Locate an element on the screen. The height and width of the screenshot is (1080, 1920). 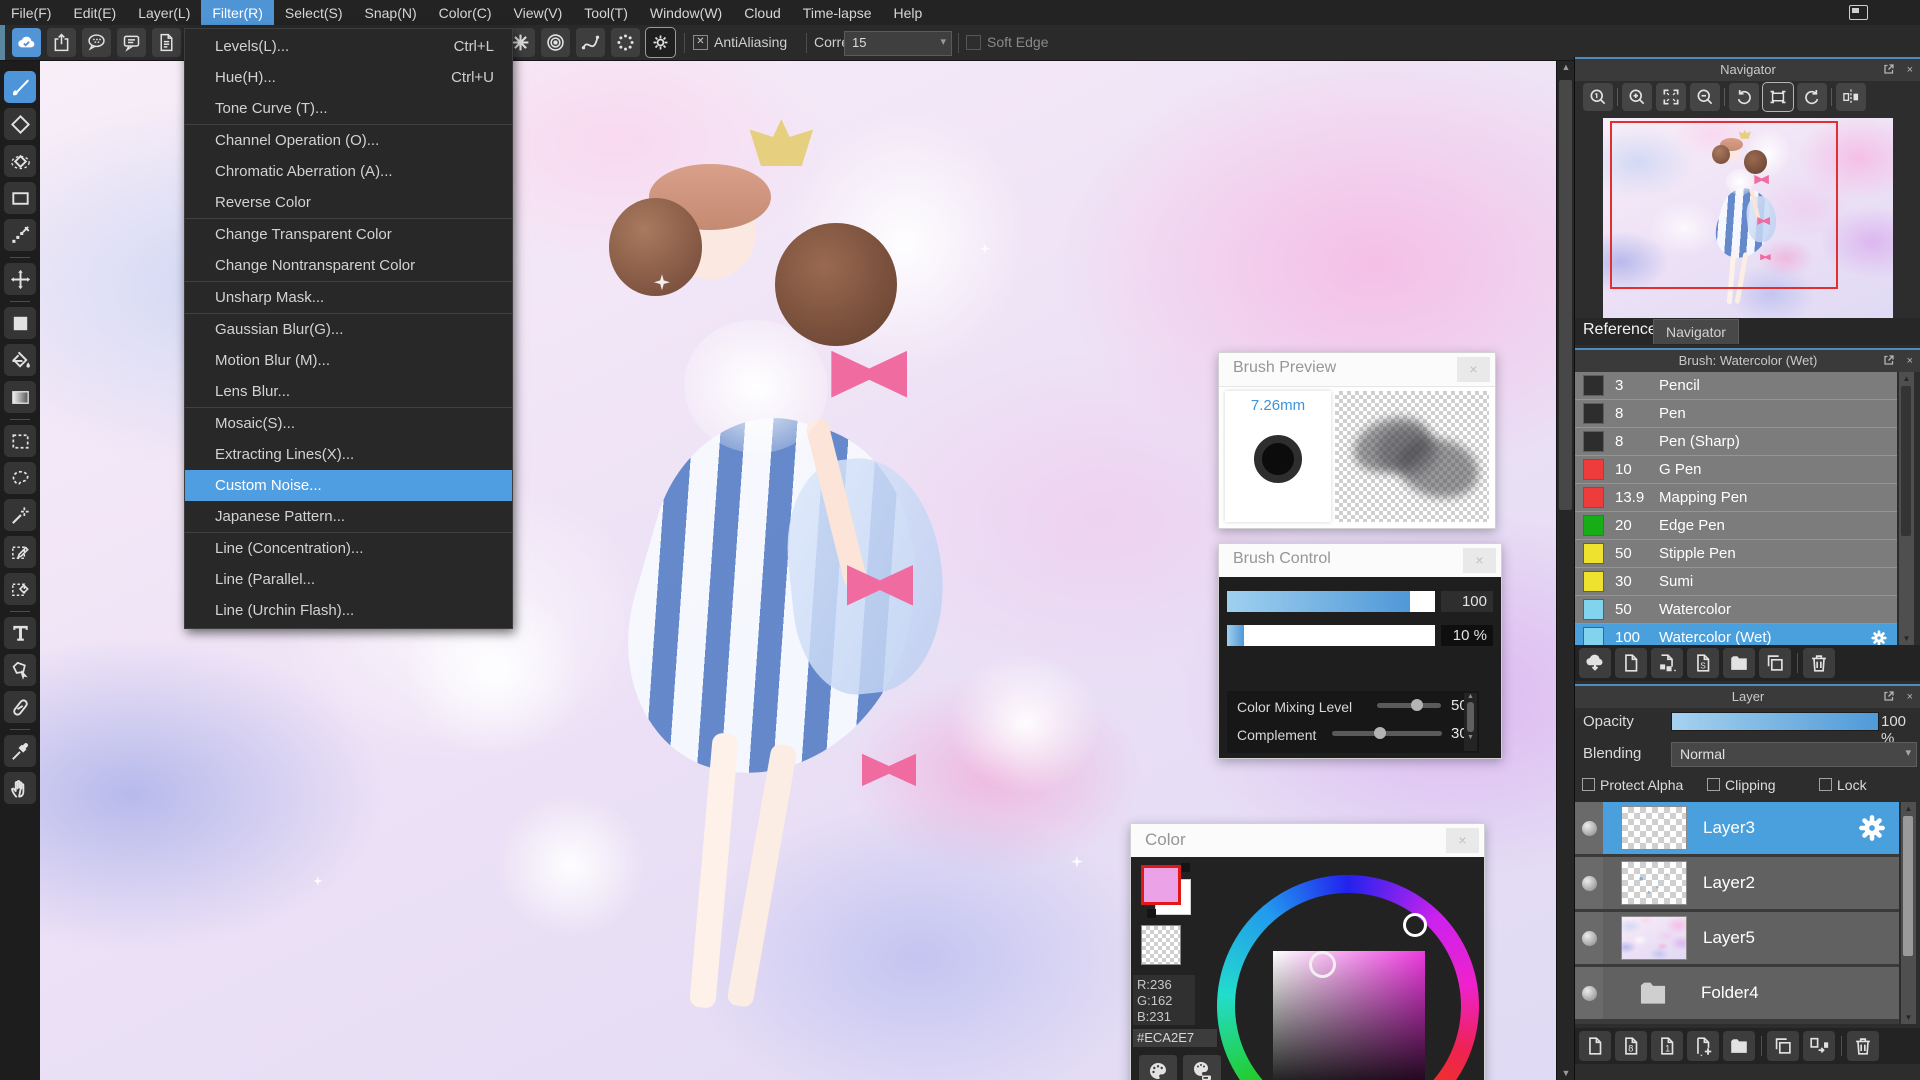
menu-layer: Layer(L) is located at coordinates (164, 12).